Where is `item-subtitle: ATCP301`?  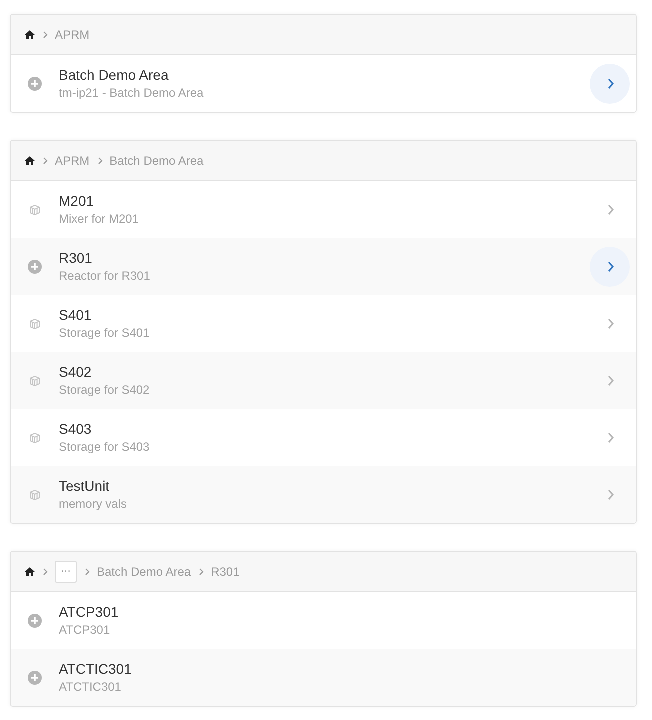
item-subtitle: ATCP301 is located at coordinates (85, 630).